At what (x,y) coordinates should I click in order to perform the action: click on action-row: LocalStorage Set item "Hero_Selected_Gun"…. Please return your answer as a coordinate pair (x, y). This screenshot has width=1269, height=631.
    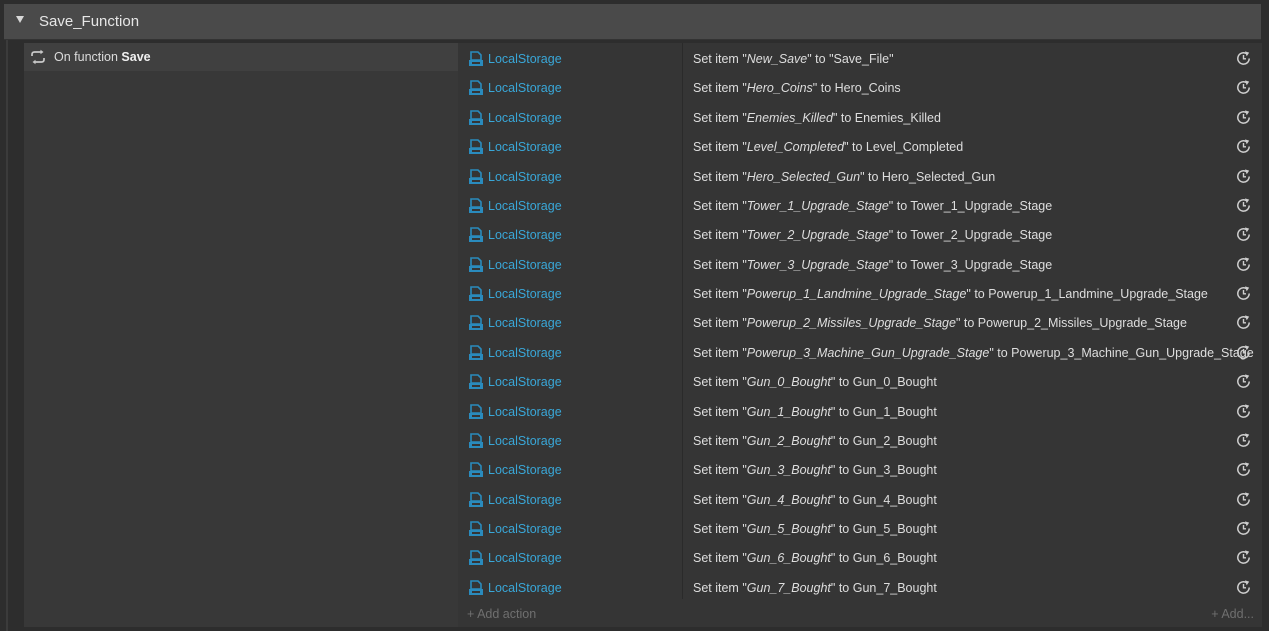
    Looking at the image, I should click on (860, 176).